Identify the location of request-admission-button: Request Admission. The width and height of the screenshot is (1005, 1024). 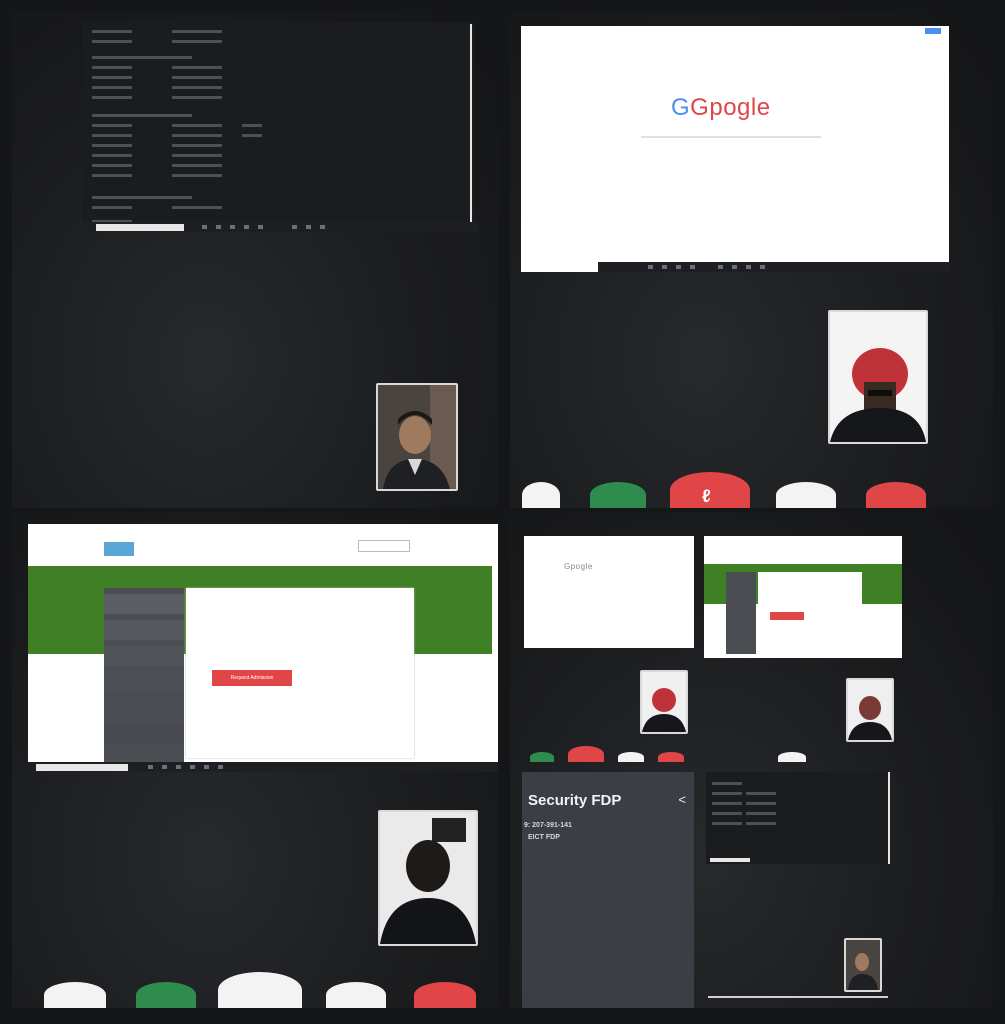
(252, 678).